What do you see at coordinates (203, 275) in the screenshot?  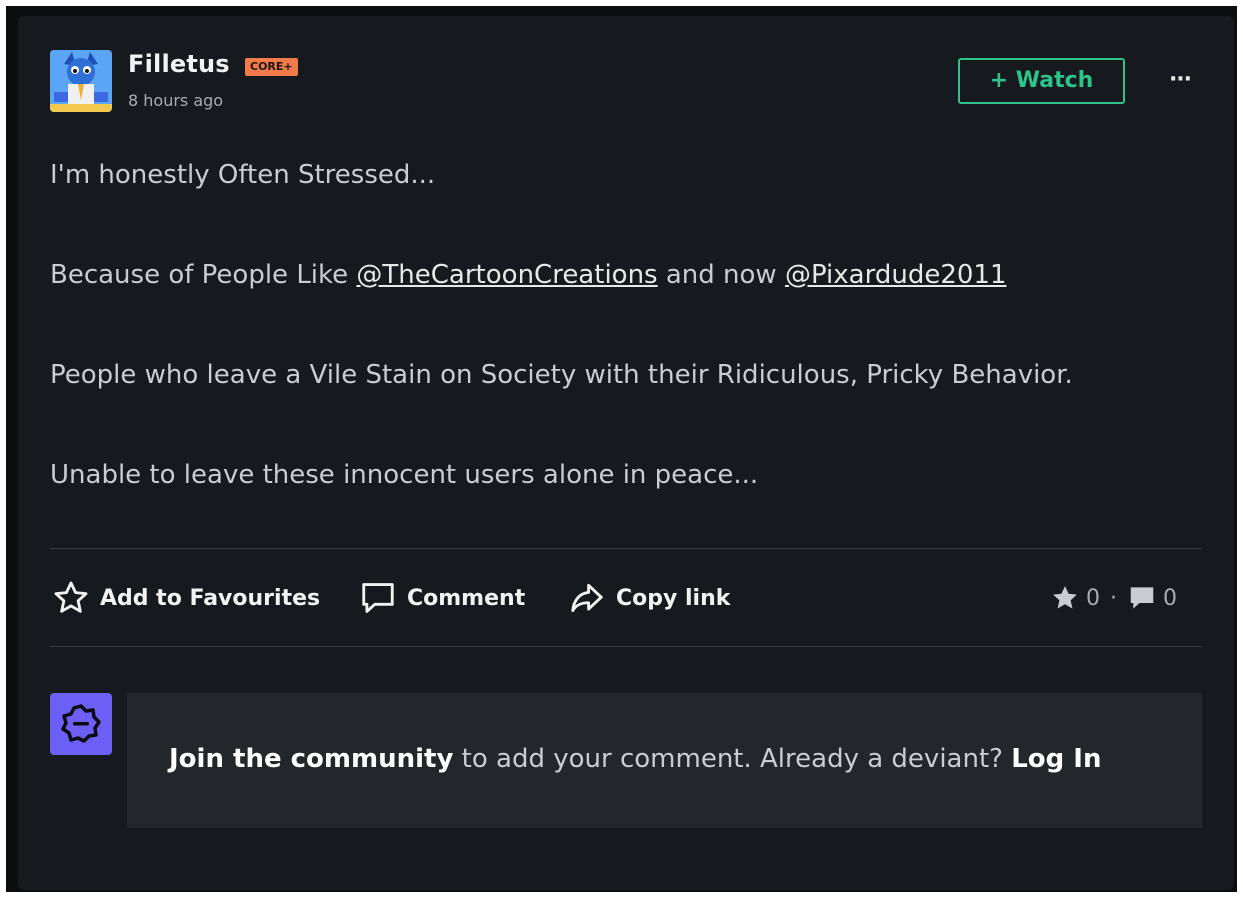 I see `post-line-2-prefix: Because of People Like` at bounding box center [203, 275].